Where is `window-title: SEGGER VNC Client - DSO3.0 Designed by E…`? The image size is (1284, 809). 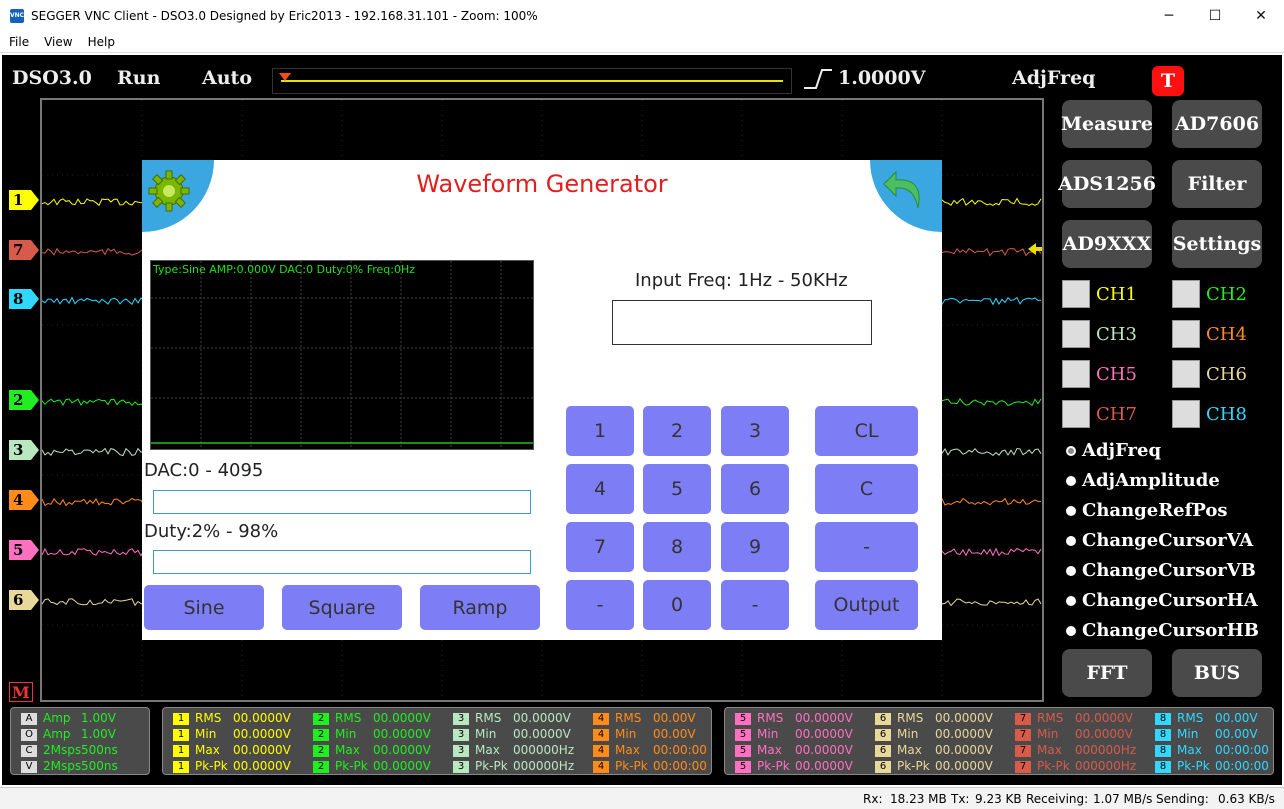 window-title: SEGGER VNC Client - DSO3.0 Designed by E… is located at coordinates (284, 15).